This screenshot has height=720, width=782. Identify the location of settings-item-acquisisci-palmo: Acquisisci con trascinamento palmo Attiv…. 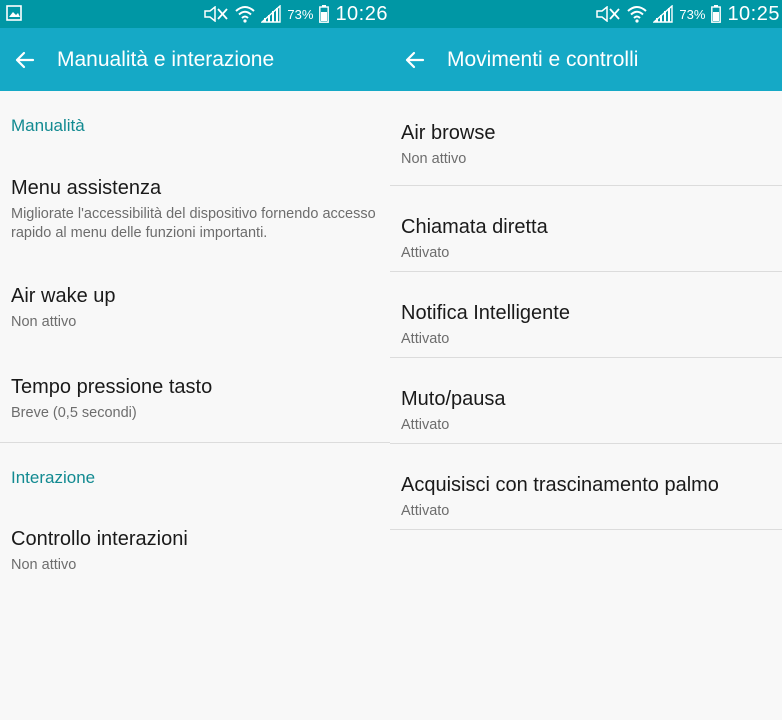
(586, 487).